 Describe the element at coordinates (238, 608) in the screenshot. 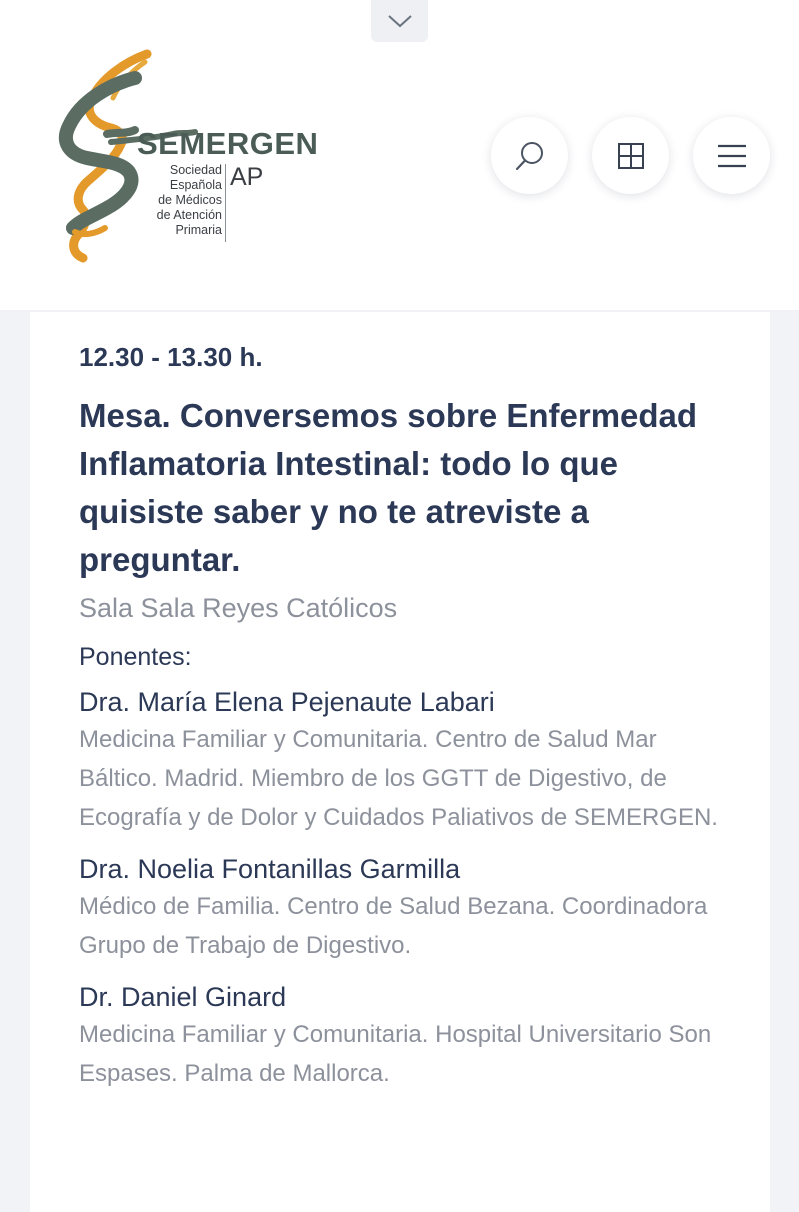

I see `session-room: Sala Sala Reyes Católicos` at that location.